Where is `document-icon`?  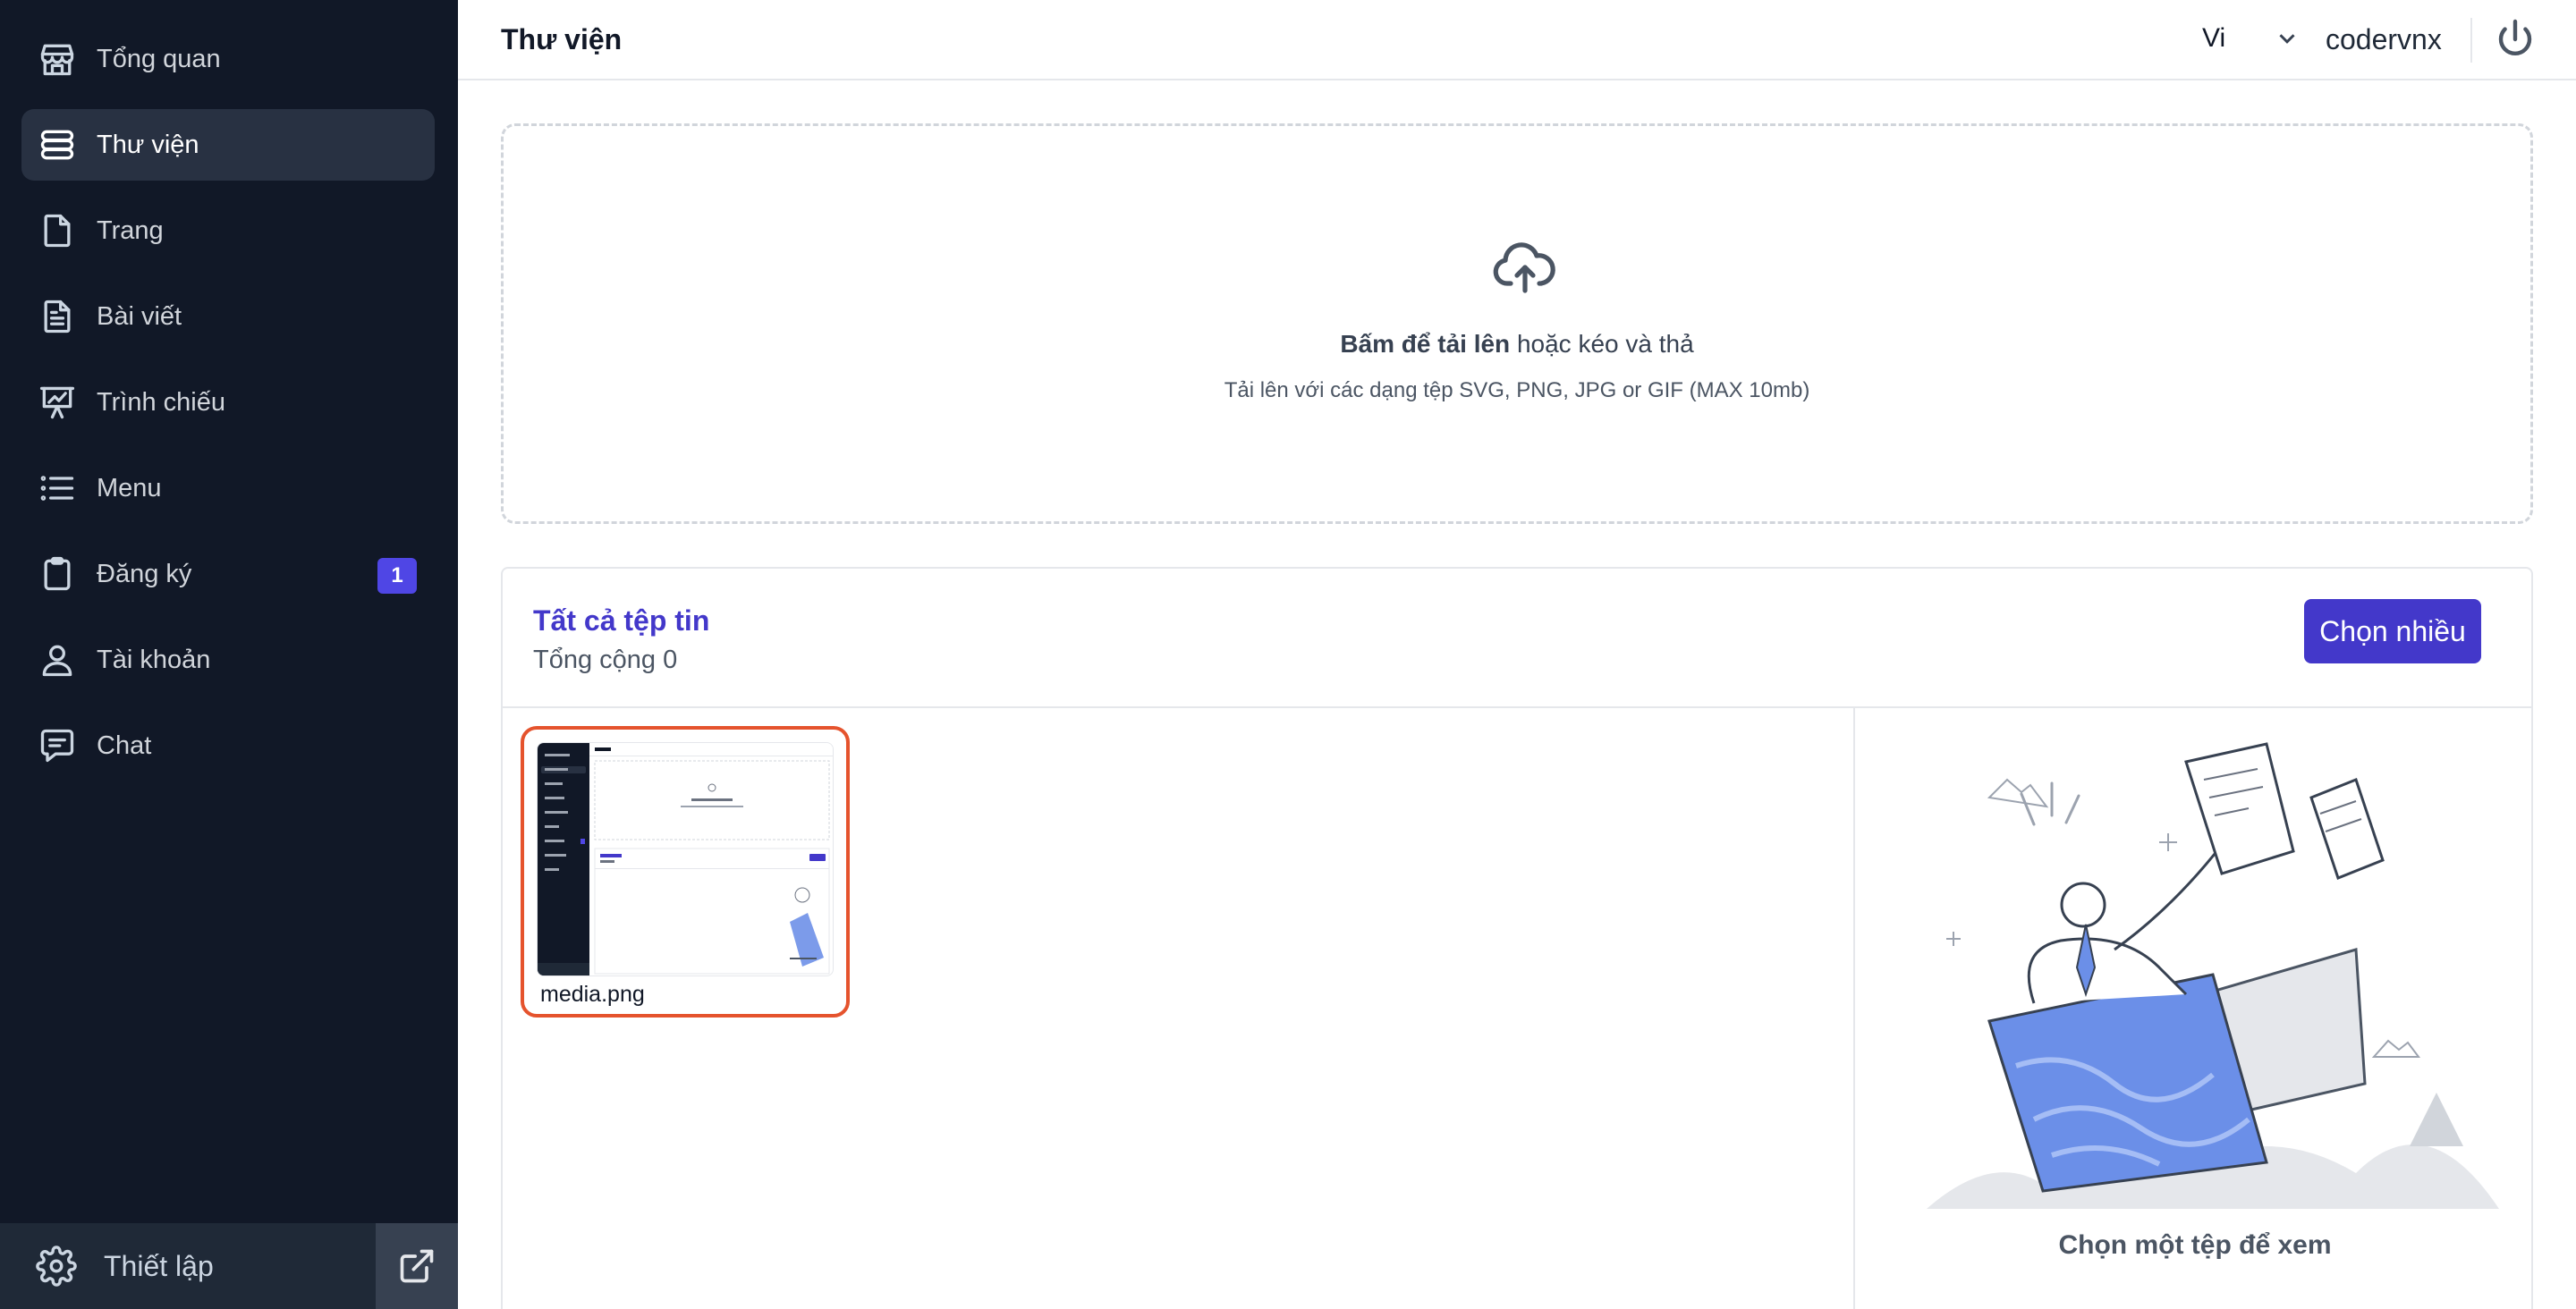 document-icon is located at coordinates (57, 230).